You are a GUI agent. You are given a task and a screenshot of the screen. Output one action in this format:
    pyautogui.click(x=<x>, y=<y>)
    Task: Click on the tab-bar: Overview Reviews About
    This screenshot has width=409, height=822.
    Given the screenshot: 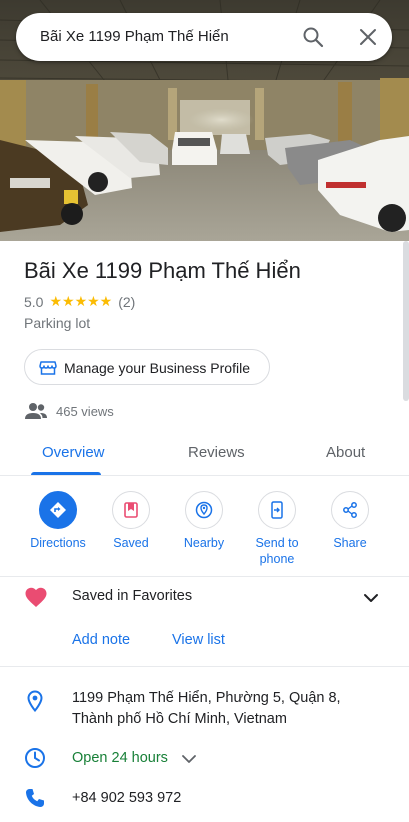 What is the action you would take?
    pyautogui.click(x=204, y=453)
    